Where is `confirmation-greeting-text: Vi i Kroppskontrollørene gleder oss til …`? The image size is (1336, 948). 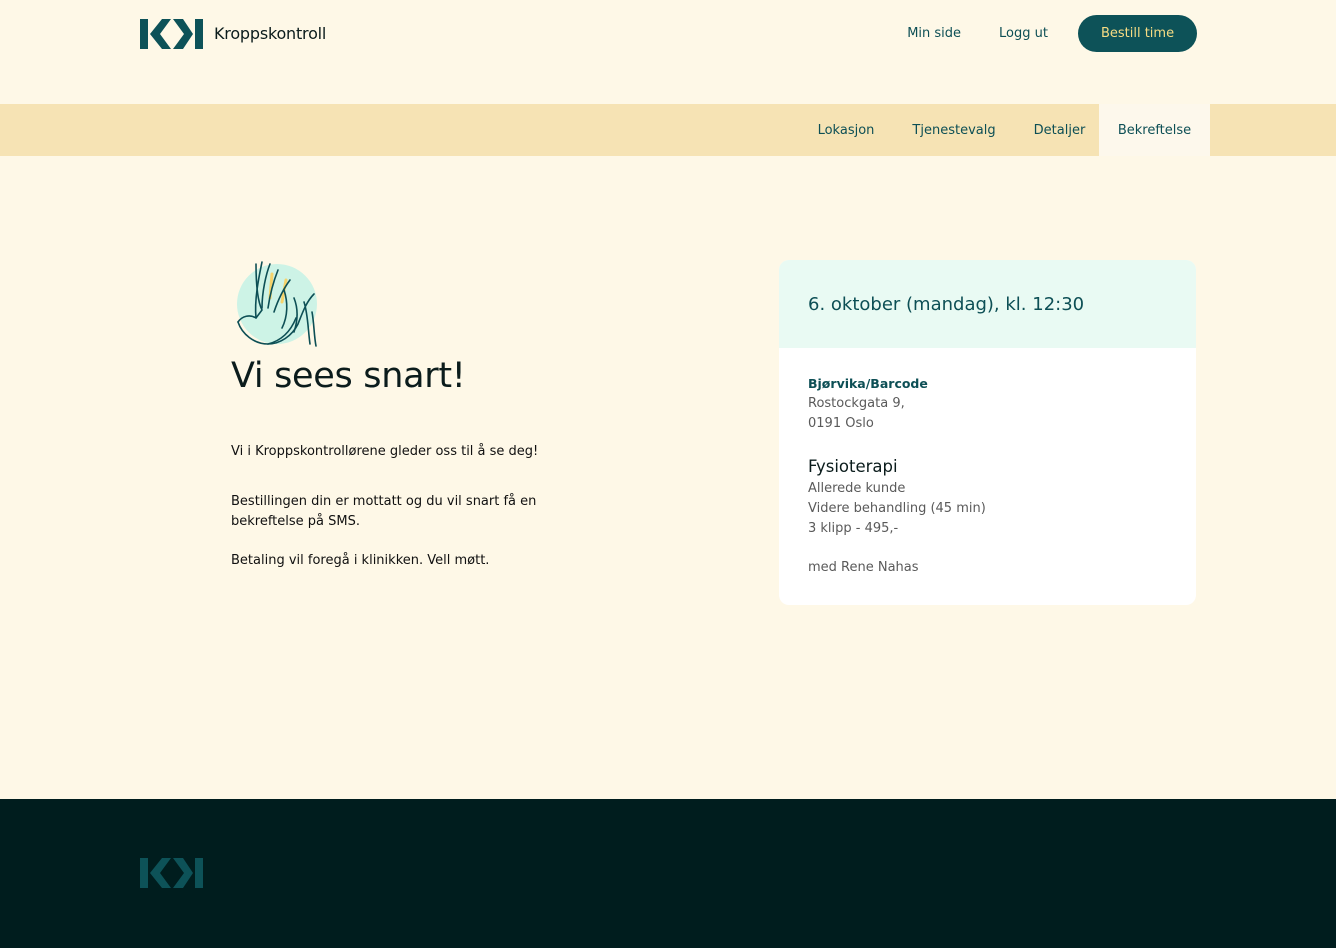 confirmation-greeting-text: Vi i Kroppskontrollørene gleder oss til … is located at coordinates (385, 451).